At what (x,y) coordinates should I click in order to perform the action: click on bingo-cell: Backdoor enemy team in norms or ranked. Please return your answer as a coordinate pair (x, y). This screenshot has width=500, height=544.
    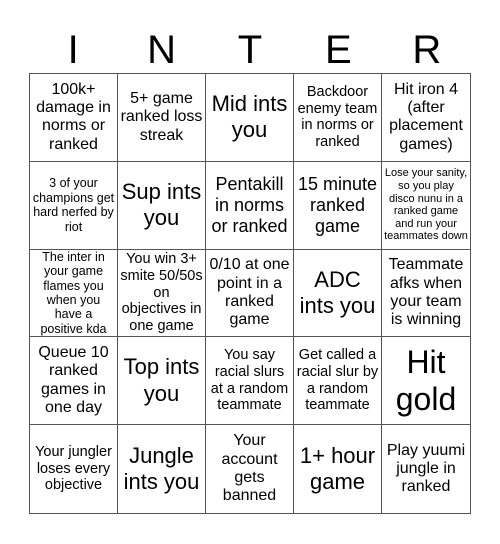
    Looking at the image, I should click on (338, 118).